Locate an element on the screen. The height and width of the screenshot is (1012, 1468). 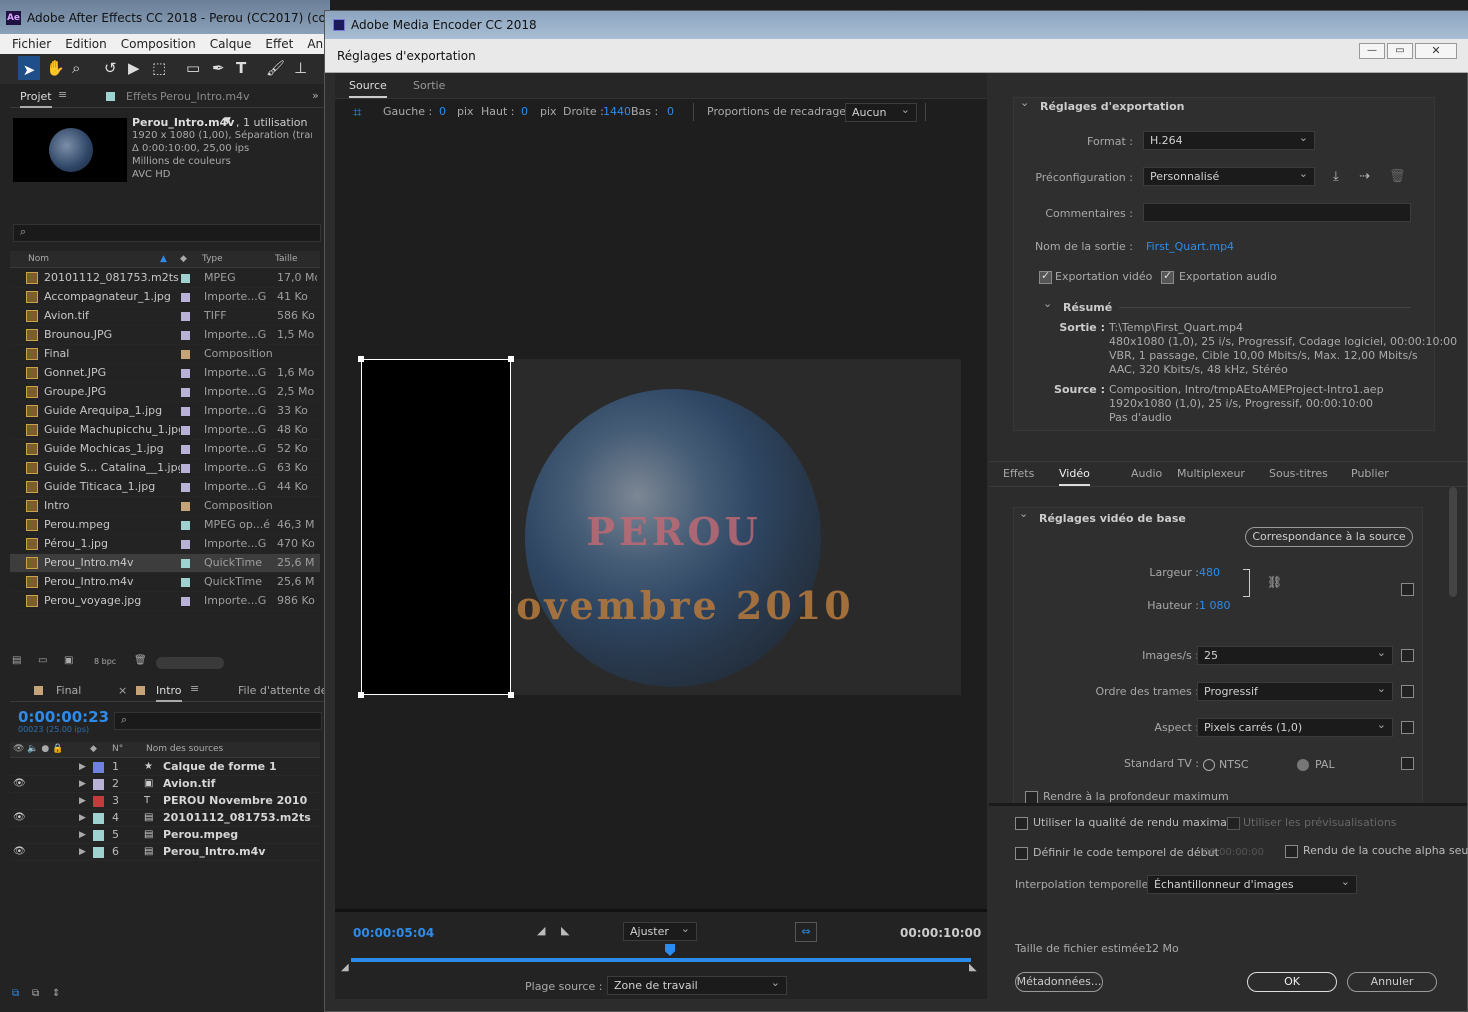
start-timecode-checkbox is located at coordinates (1021, 853).